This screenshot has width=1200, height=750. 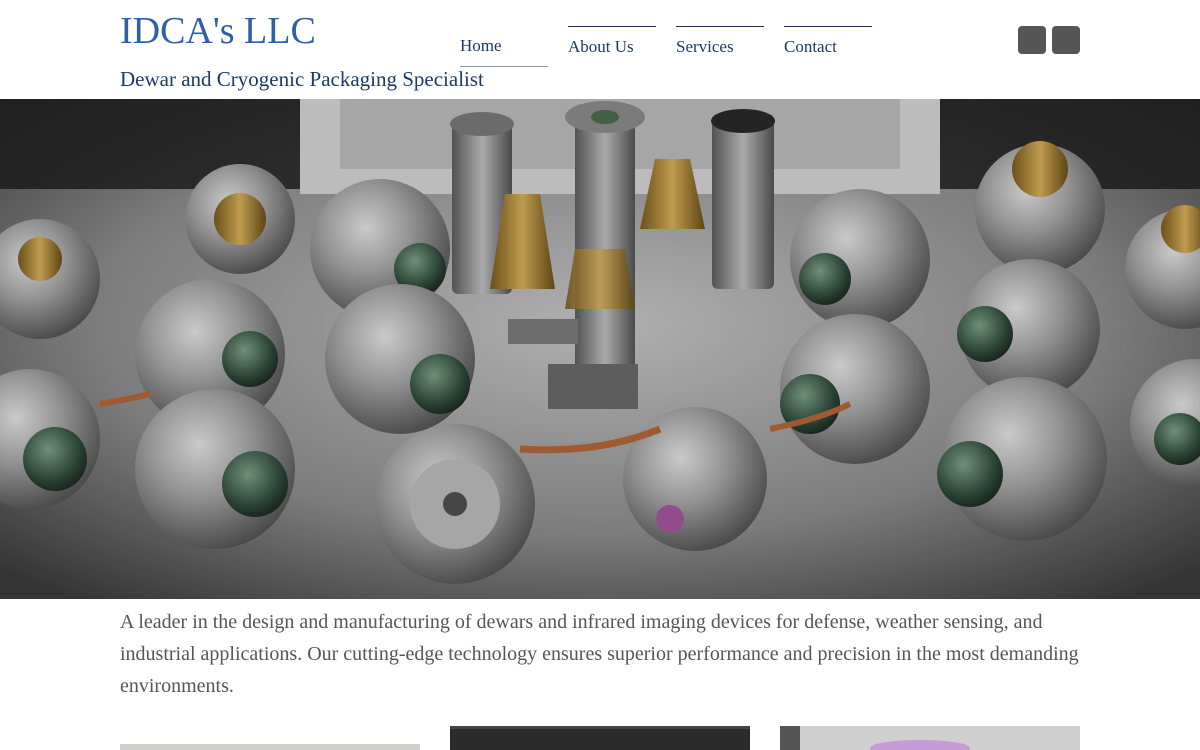 I want to click on equipment-photo, so click(x=600, y=738).